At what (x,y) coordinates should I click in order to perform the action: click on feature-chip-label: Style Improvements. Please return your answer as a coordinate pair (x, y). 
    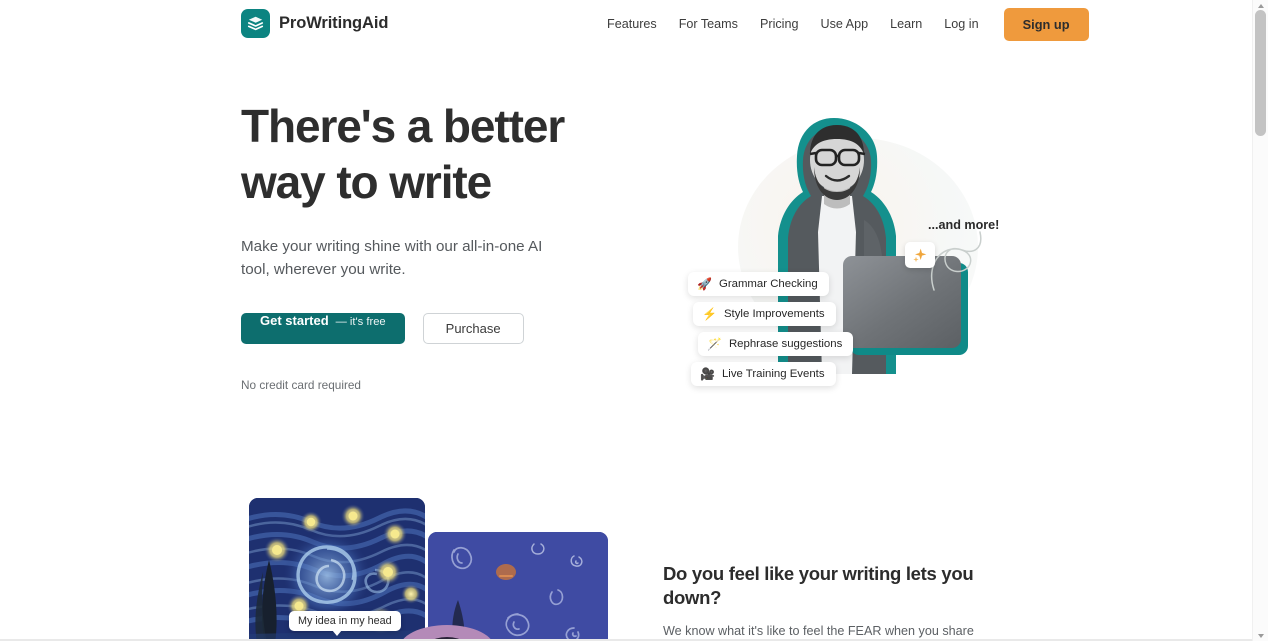
    Looking at the image, I should click on (774, 314).